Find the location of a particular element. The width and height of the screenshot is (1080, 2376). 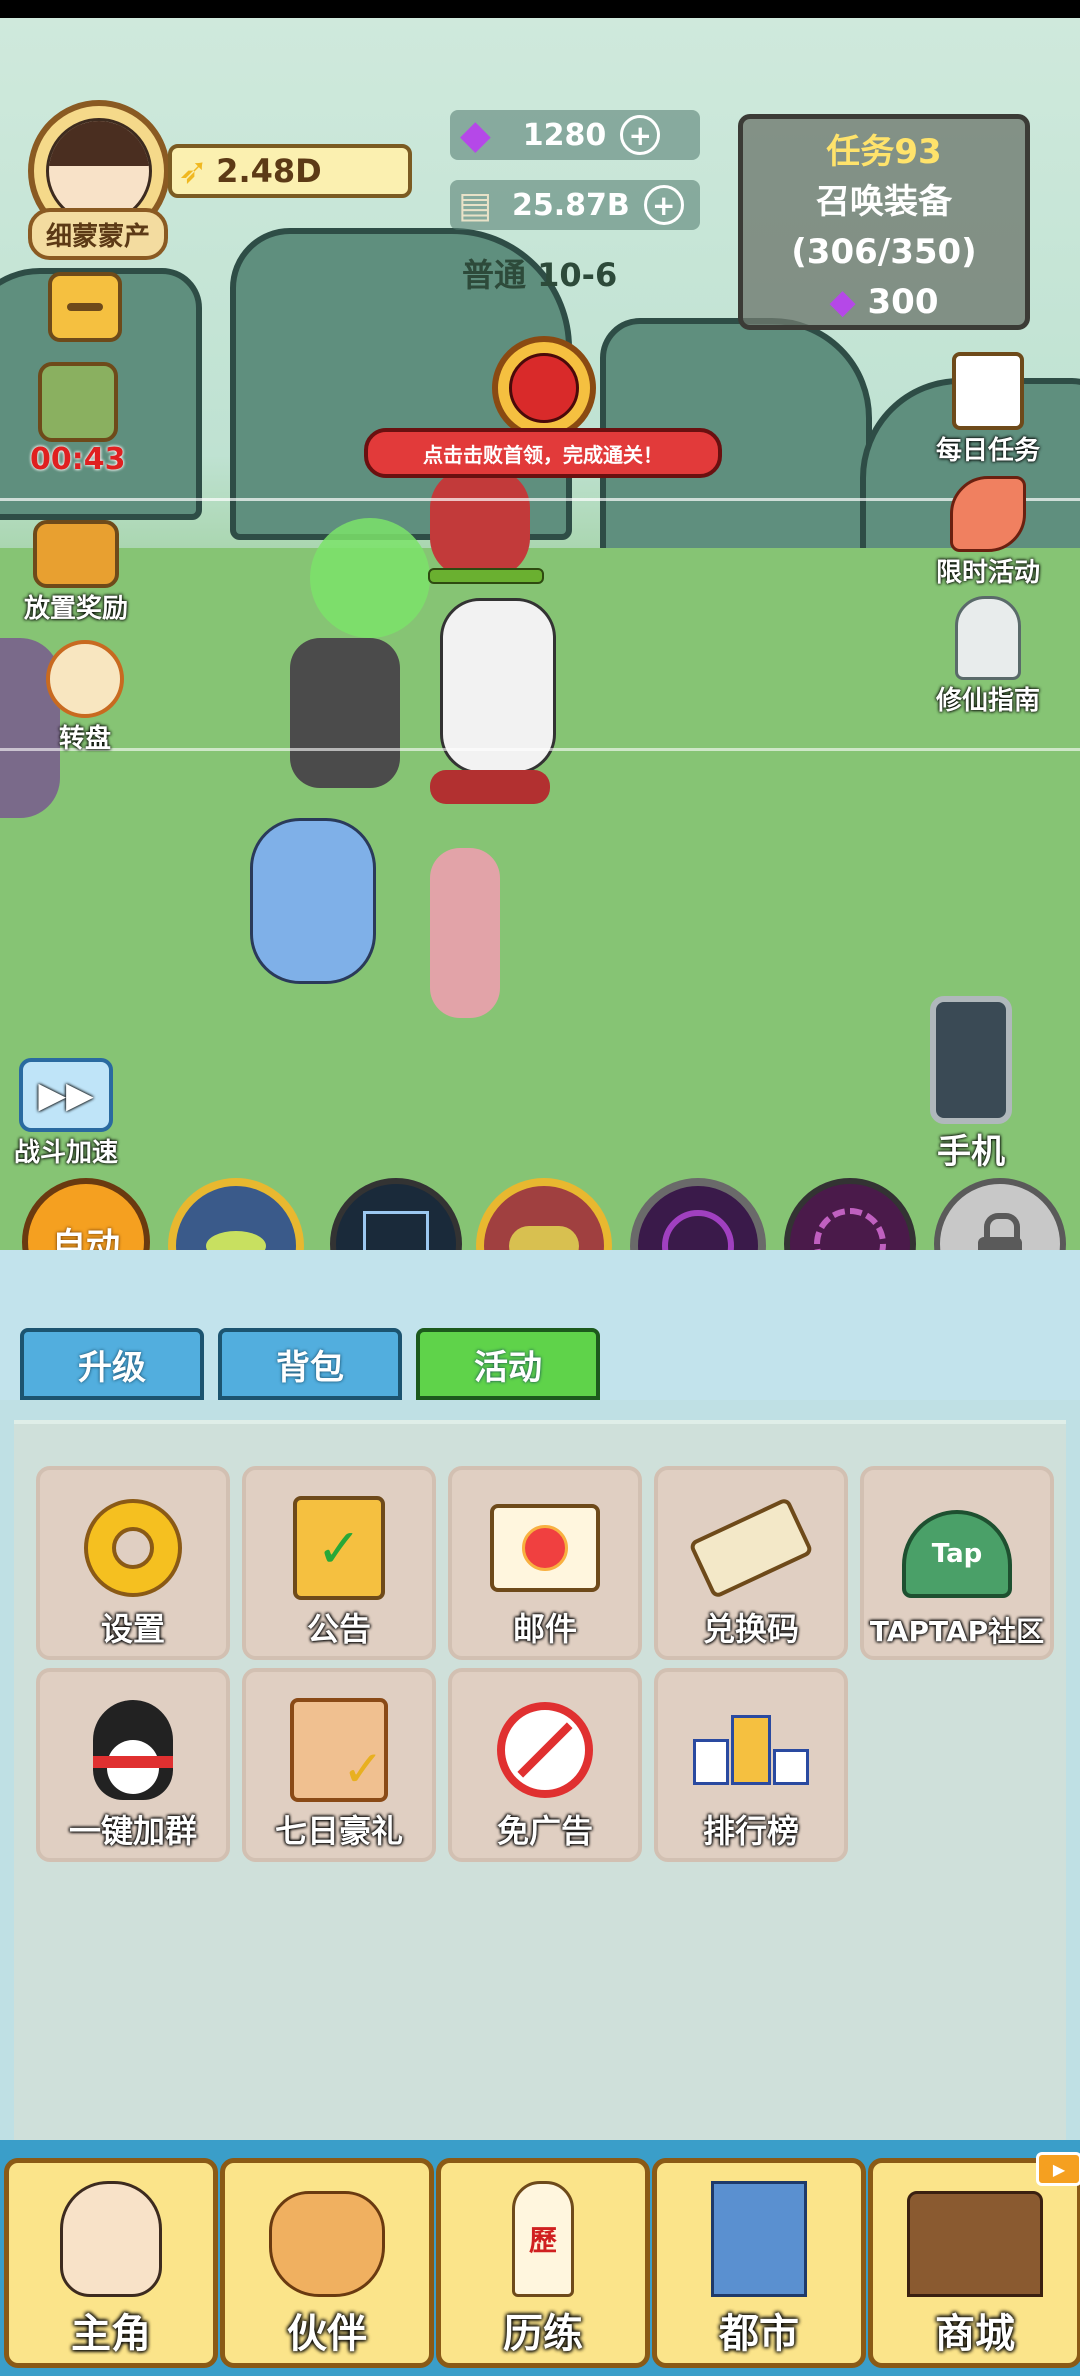

limited-event-button: 限时活动 is located at coordinates (988, 532).